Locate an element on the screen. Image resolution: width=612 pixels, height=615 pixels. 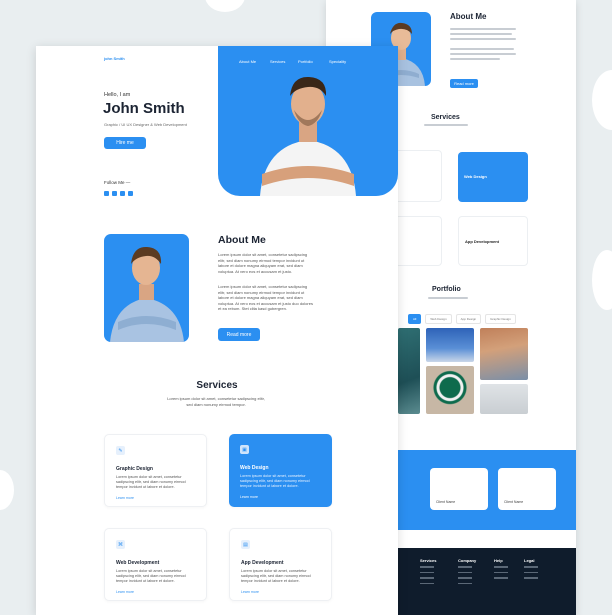
about-photo is located at coordinates (146, 288).